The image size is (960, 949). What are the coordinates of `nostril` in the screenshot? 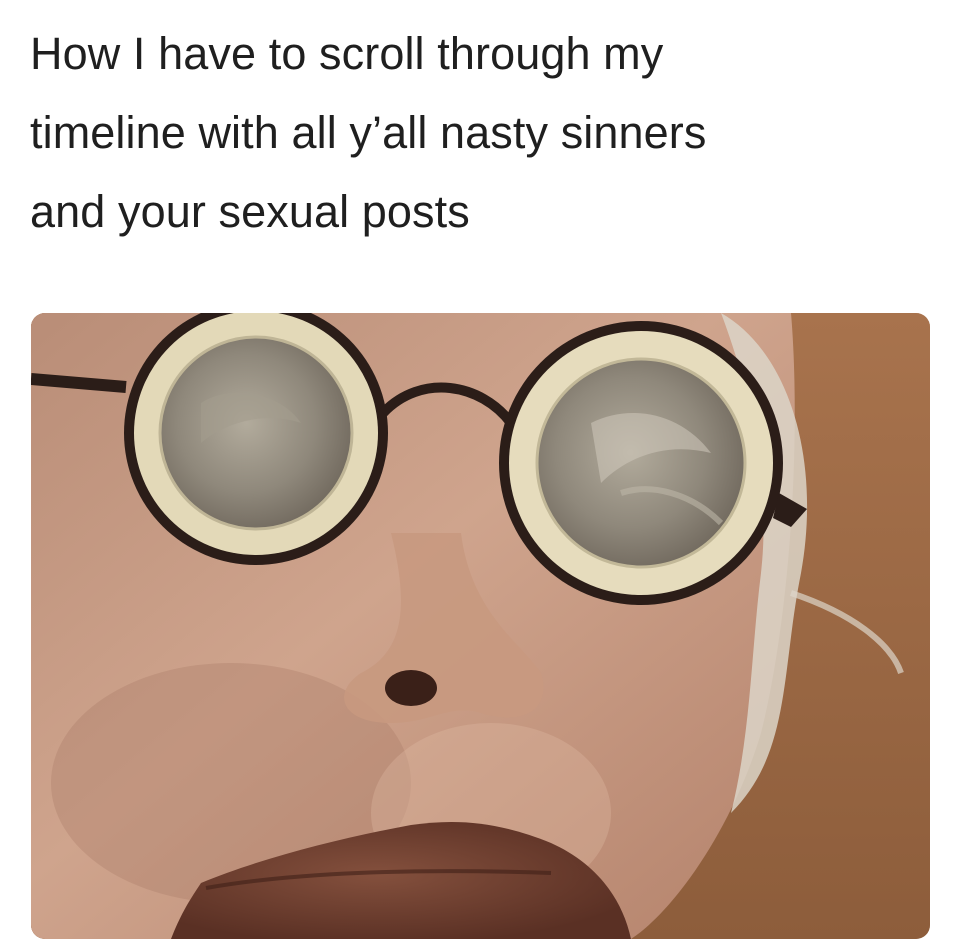 It's located at (411, 688).